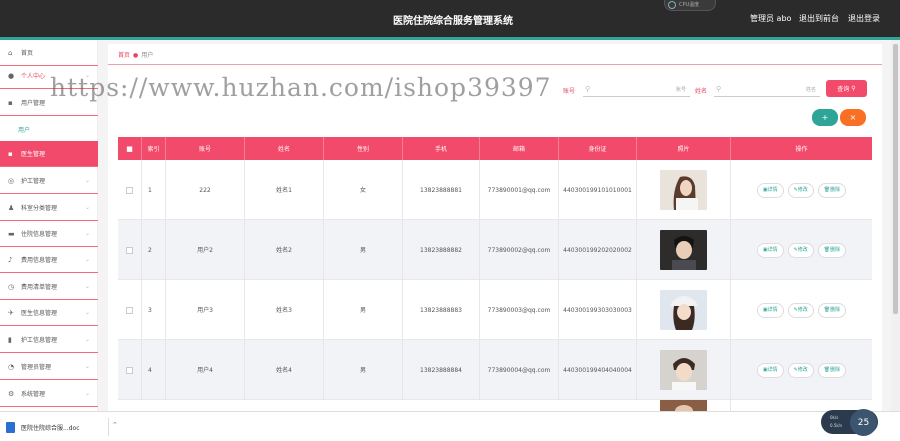 The width and height of the screenshot is (900, 441). I want to click on page-scrollbar, so click(895, 225).